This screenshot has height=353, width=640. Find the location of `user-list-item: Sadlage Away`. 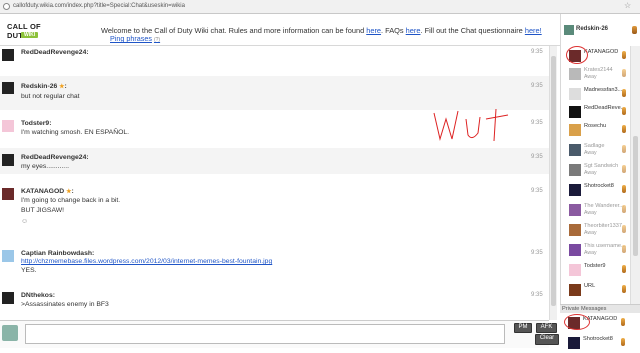

user-list-item: Sadlage Away is located at coordinates (595, 150).